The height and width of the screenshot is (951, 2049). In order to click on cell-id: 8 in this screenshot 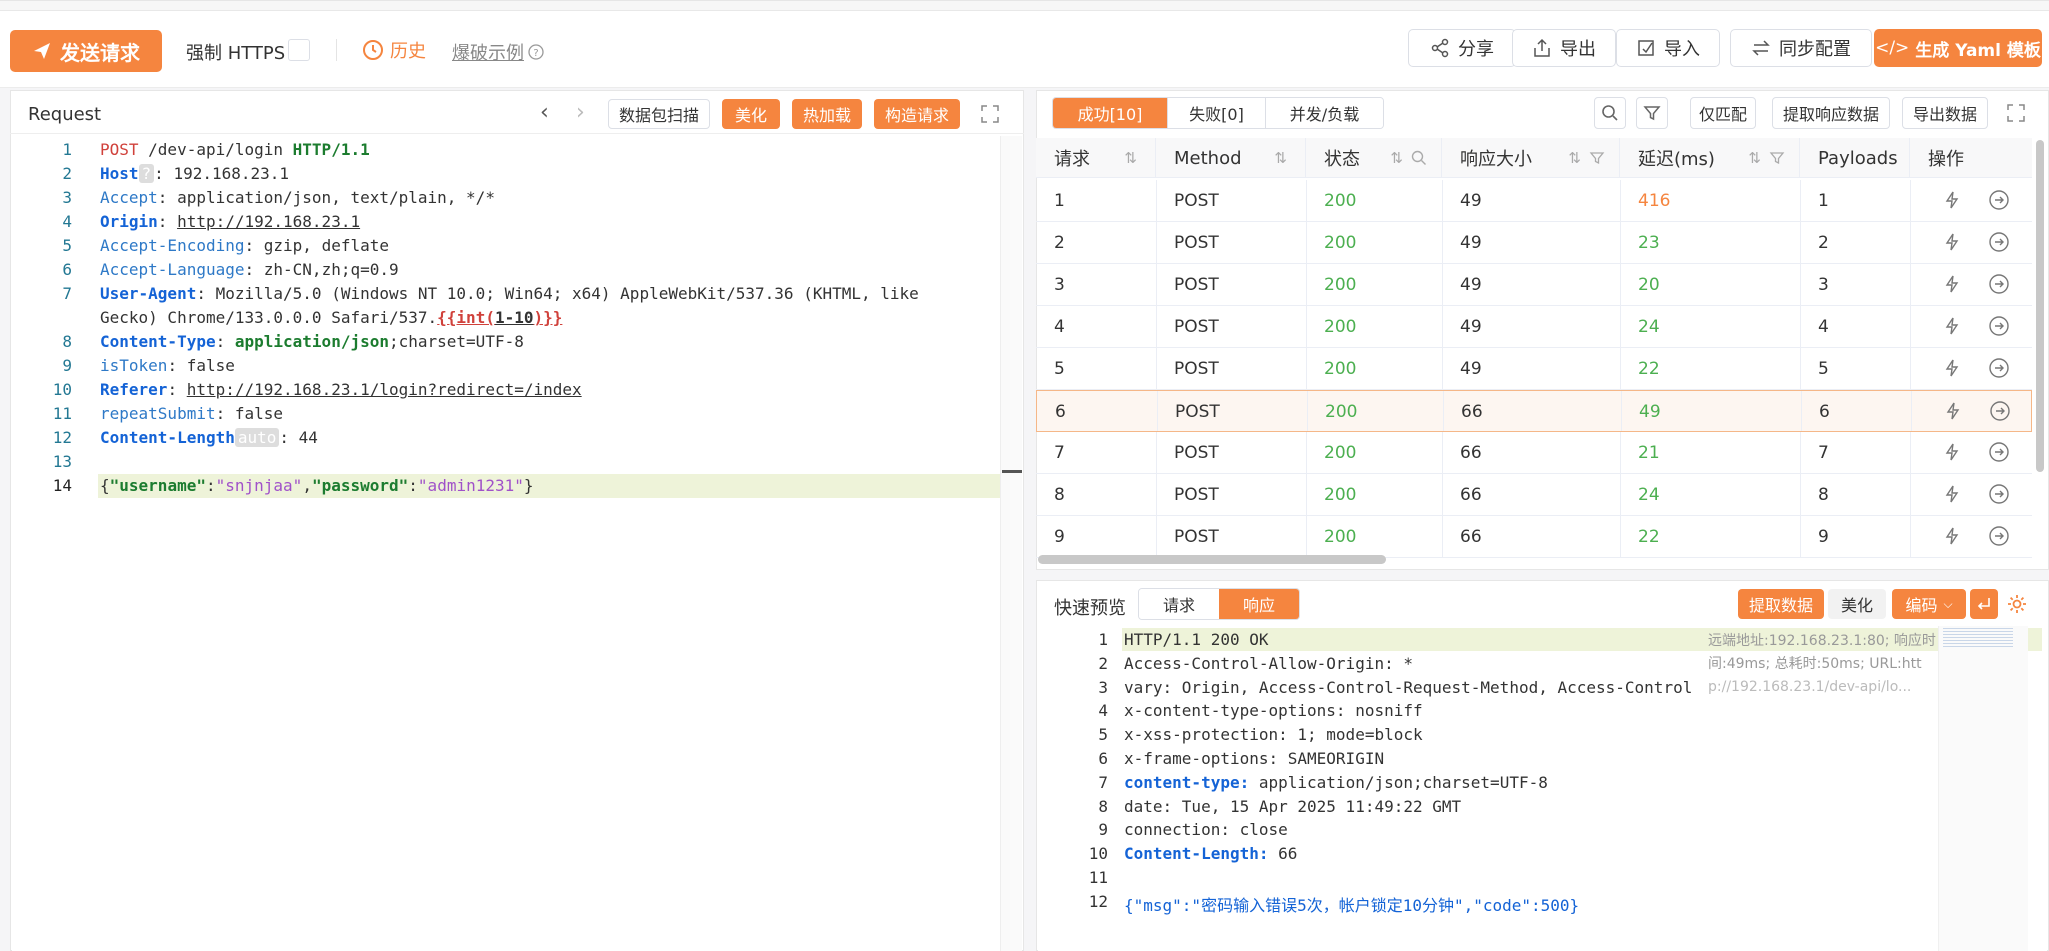, I will do `click(1059, 495)`.